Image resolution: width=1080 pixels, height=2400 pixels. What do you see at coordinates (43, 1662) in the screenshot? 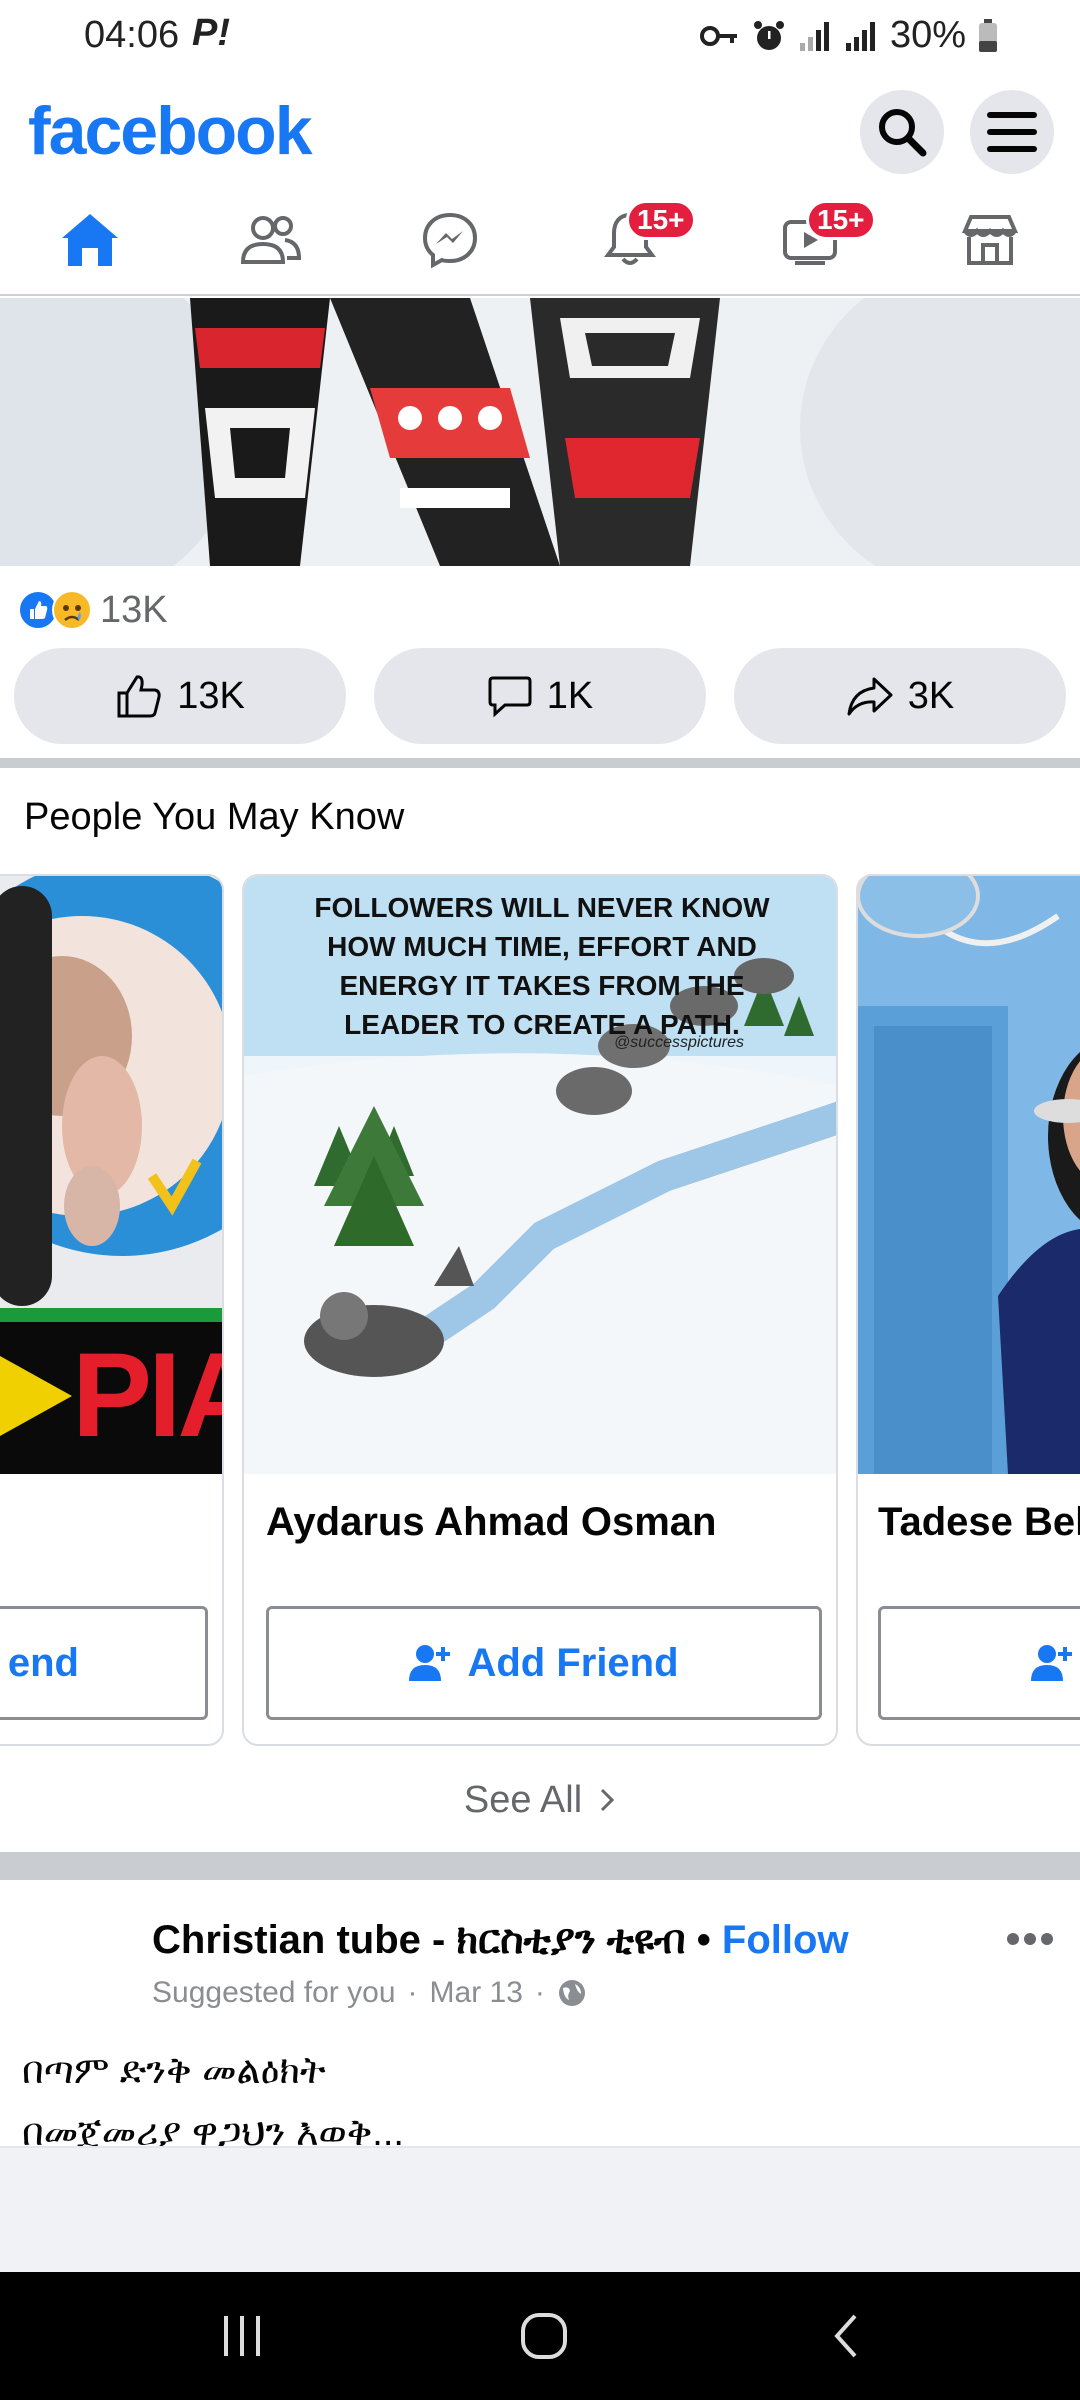
I see `add-friend-label: end` at bounding box center [43, 1662].